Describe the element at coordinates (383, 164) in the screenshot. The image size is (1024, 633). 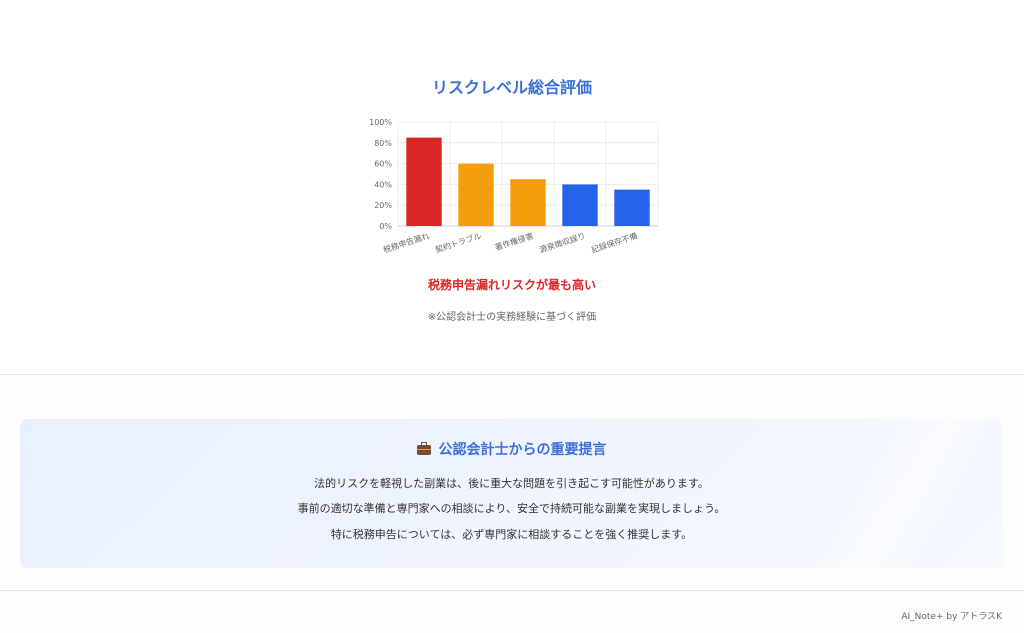
I see `y-tick-label: 60%` at that location.